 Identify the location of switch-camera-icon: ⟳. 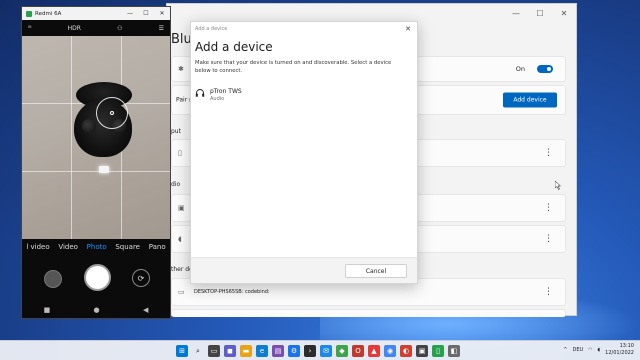
(141, 278).